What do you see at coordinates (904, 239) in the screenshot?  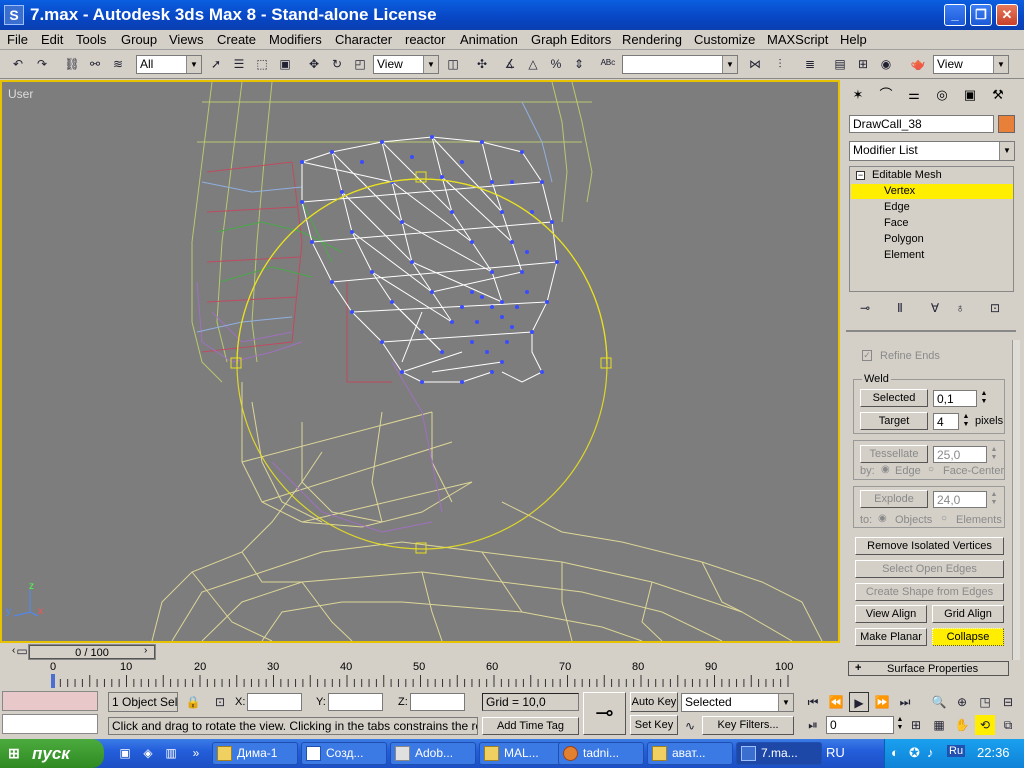 I see `stack-item-polygon: Polygon` at bounding box center [904, 239].